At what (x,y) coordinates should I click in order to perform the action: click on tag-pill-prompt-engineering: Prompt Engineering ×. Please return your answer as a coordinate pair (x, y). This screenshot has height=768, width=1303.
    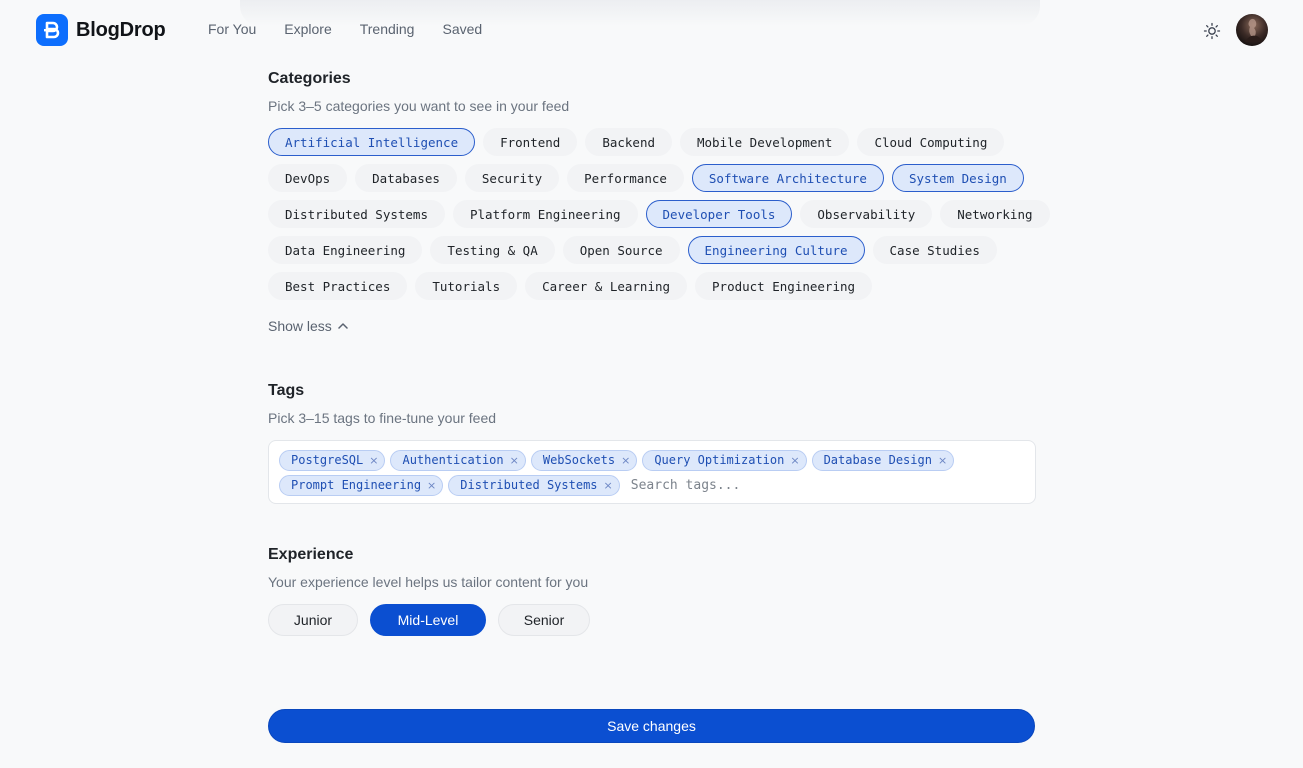
    Looking at the image, I should click on (361, 485).